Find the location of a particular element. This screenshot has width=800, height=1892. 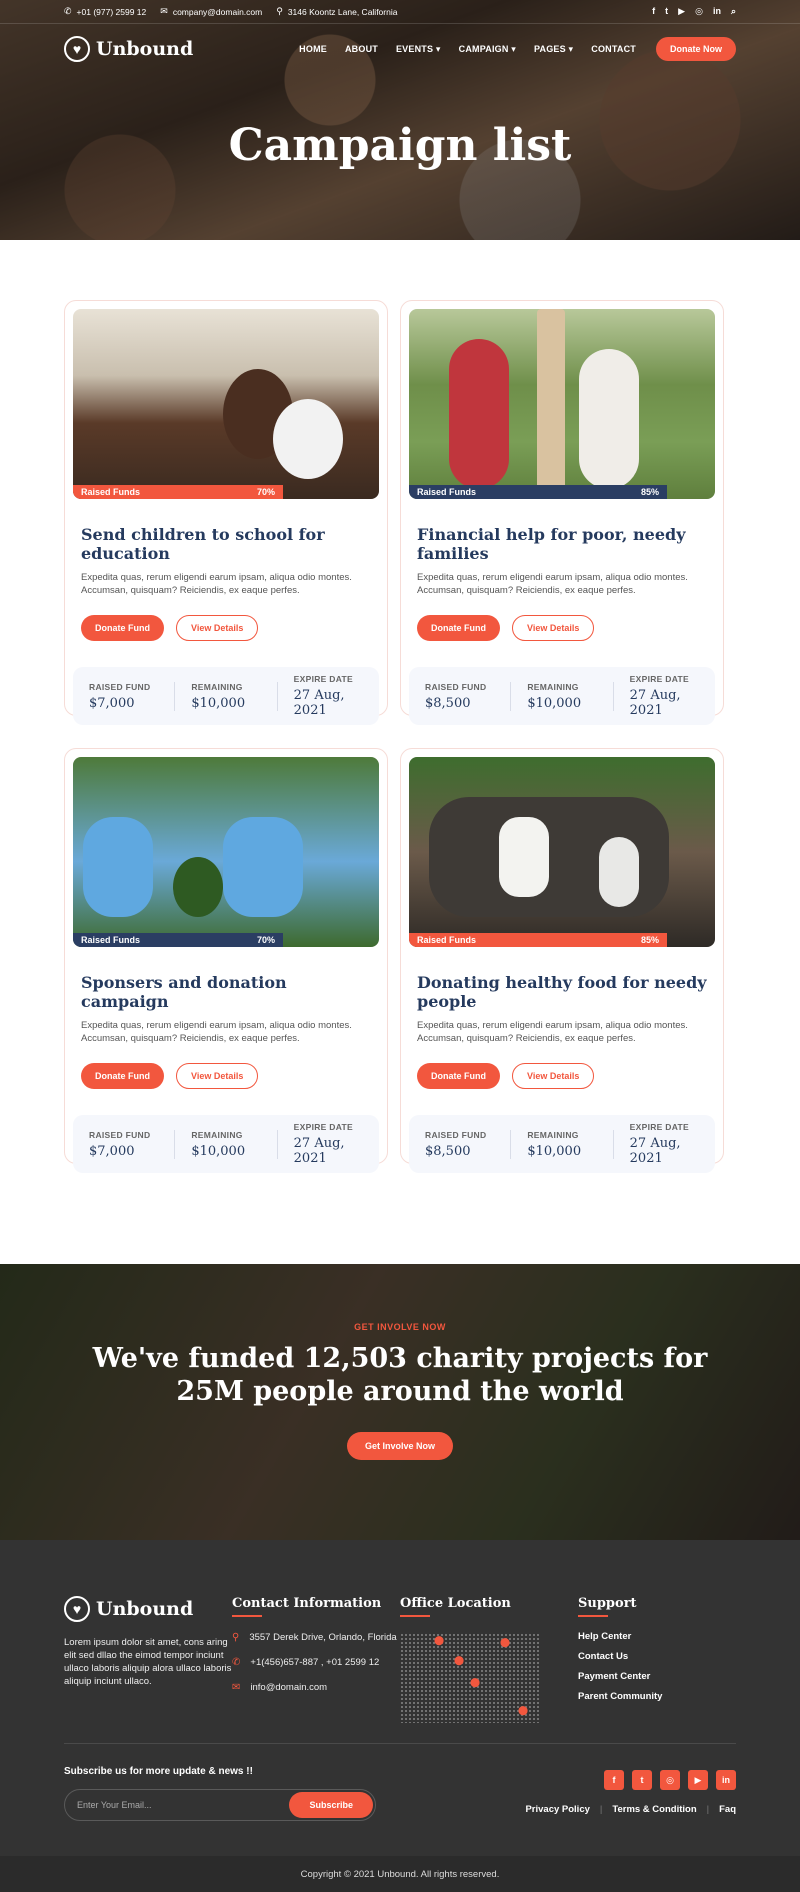

support-link-parent-community: Parent Community is located at coordinates (648, 1696).